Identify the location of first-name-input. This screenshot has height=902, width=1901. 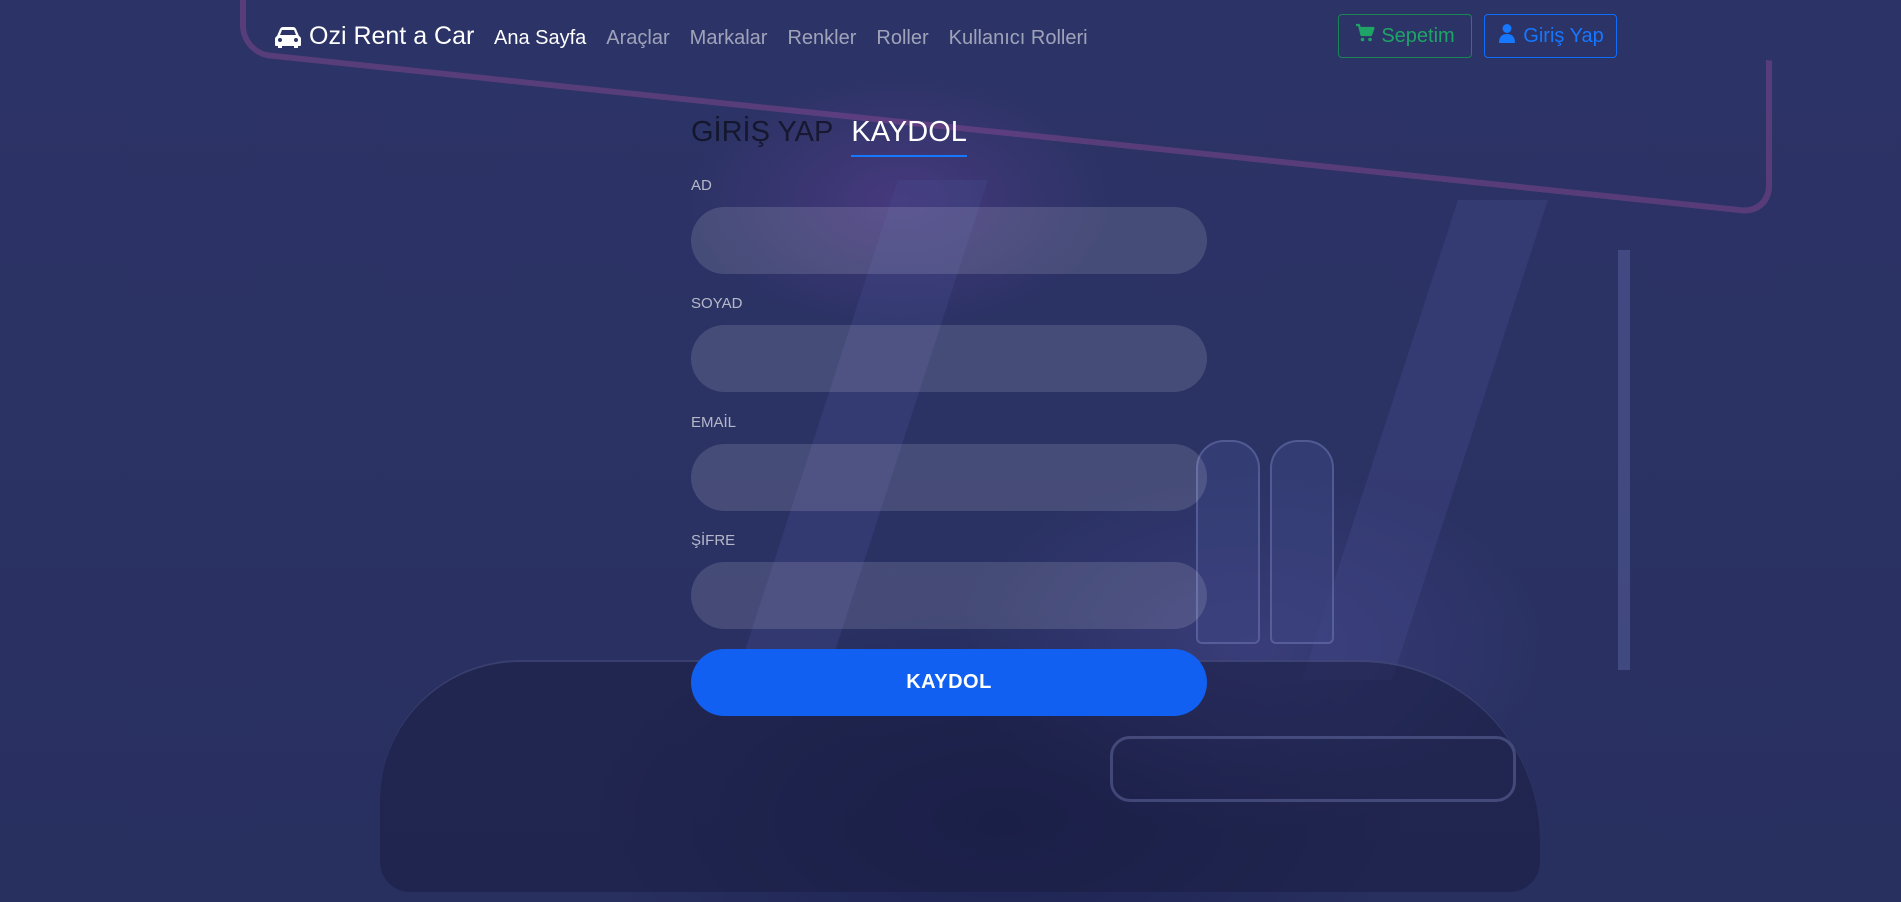
(949, 240).